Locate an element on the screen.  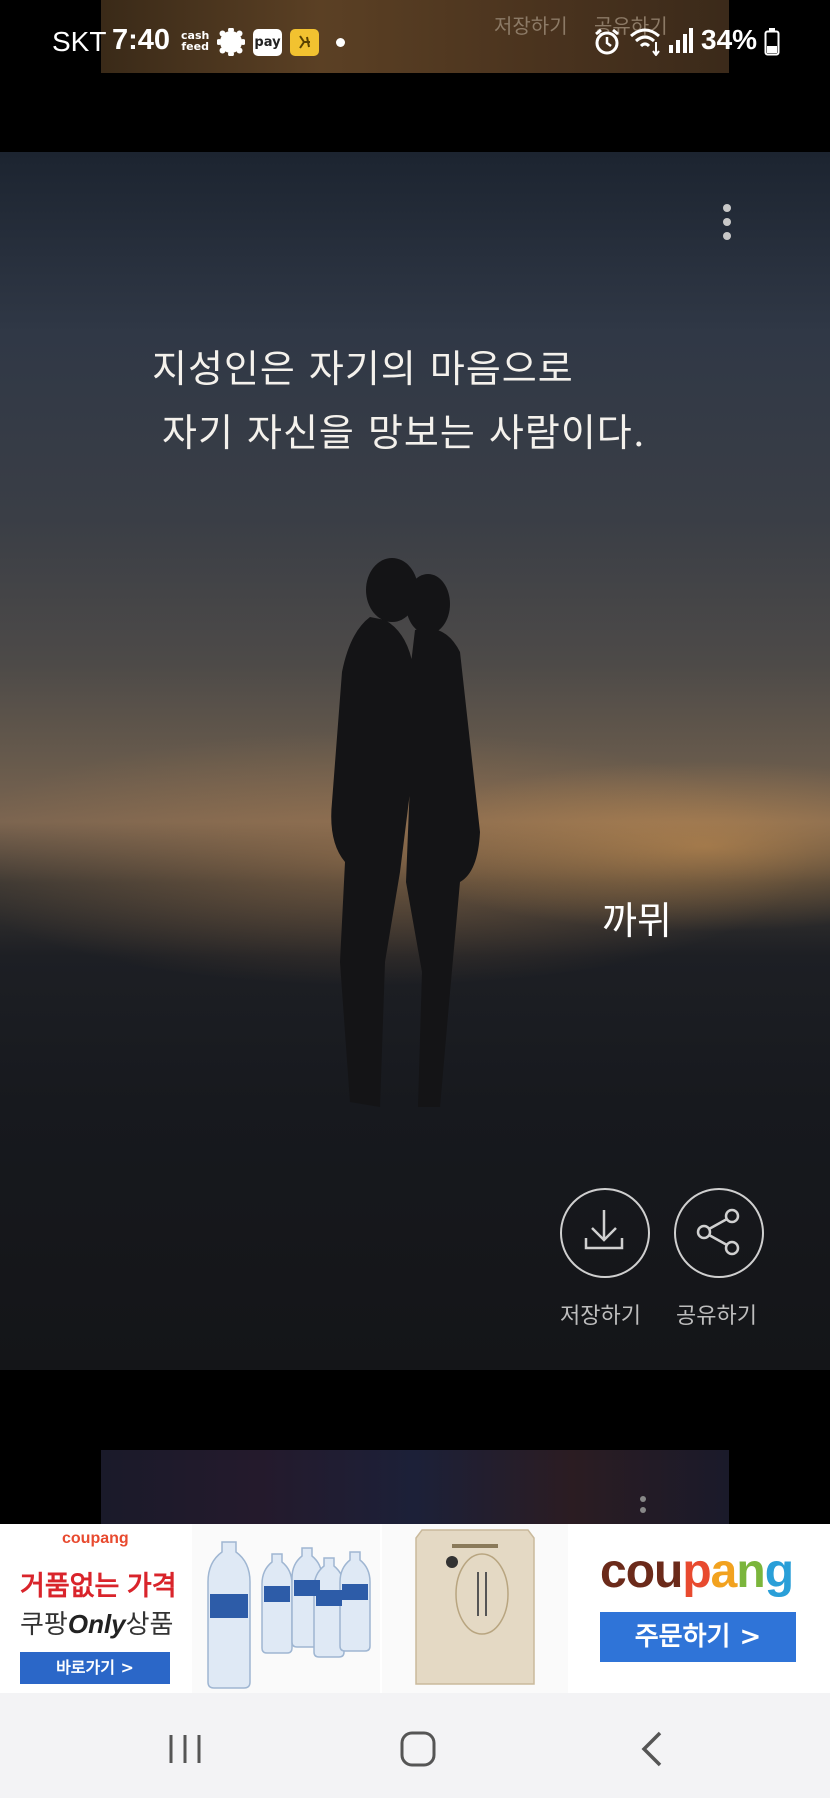
recent-apps-icon is located at coordinates (185, 1749).